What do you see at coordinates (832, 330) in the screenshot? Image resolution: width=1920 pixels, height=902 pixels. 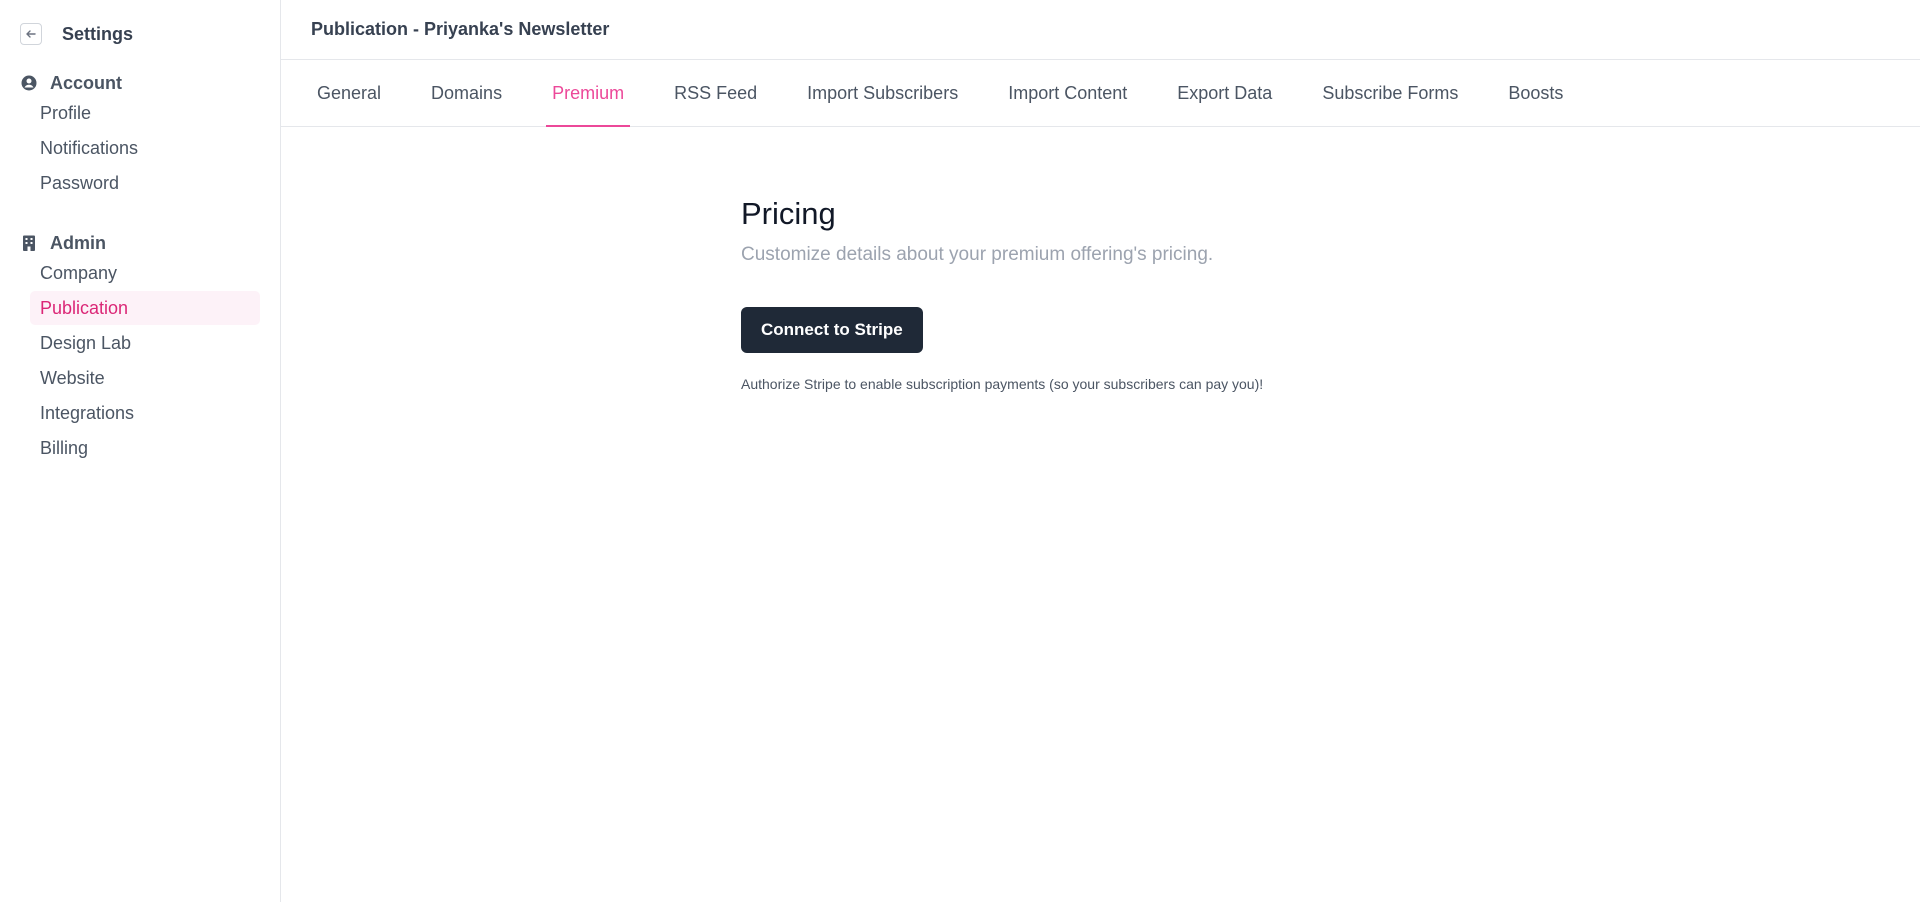 I see `connect-to-stripe-button: Connect to Stripe` at bounding box center [832, 330].